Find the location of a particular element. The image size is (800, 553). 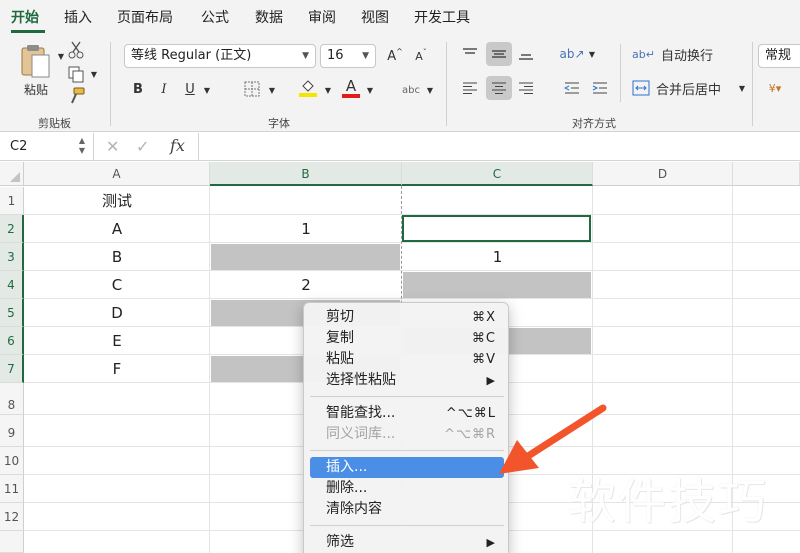

tab-page-layout: 页面布局 is located at coordinates (145, 17).